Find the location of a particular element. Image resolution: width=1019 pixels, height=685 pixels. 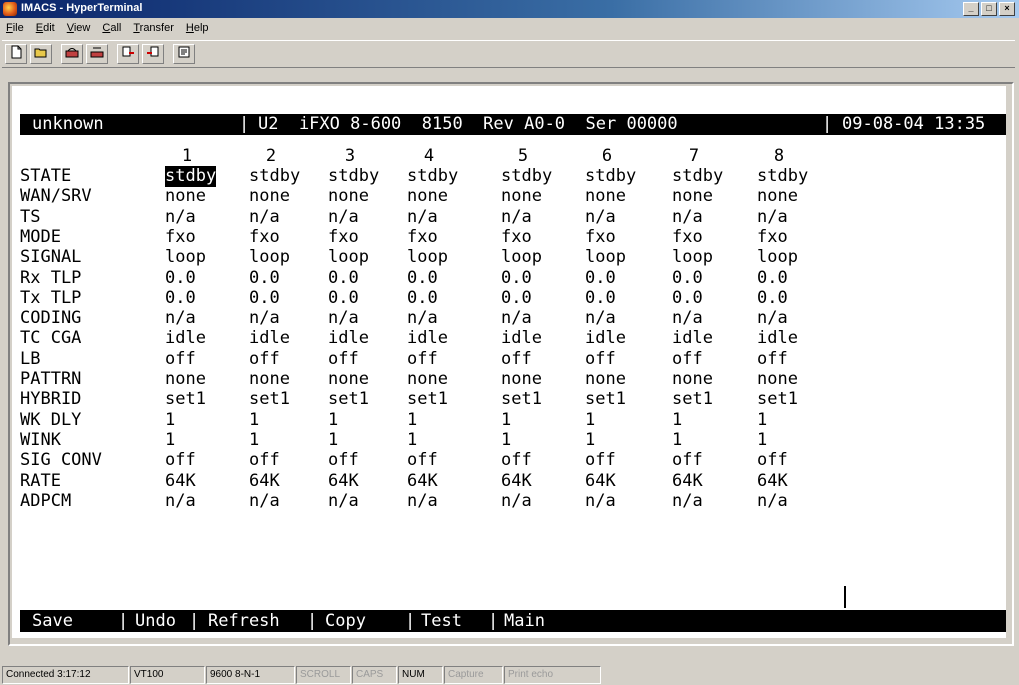

new-icon is located at coordinates (16, 54).